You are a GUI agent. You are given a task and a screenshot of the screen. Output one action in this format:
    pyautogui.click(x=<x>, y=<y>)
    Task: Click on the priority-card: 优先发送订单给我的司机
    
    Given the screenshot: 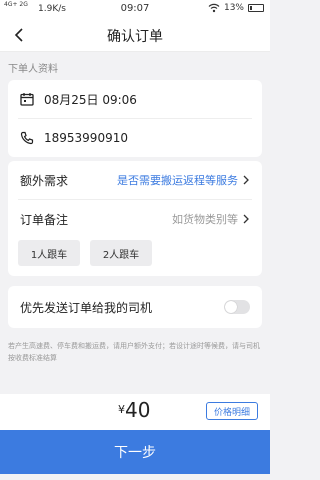 What is the action you would take?
    pyautogui.click(x=135, y=307)
    